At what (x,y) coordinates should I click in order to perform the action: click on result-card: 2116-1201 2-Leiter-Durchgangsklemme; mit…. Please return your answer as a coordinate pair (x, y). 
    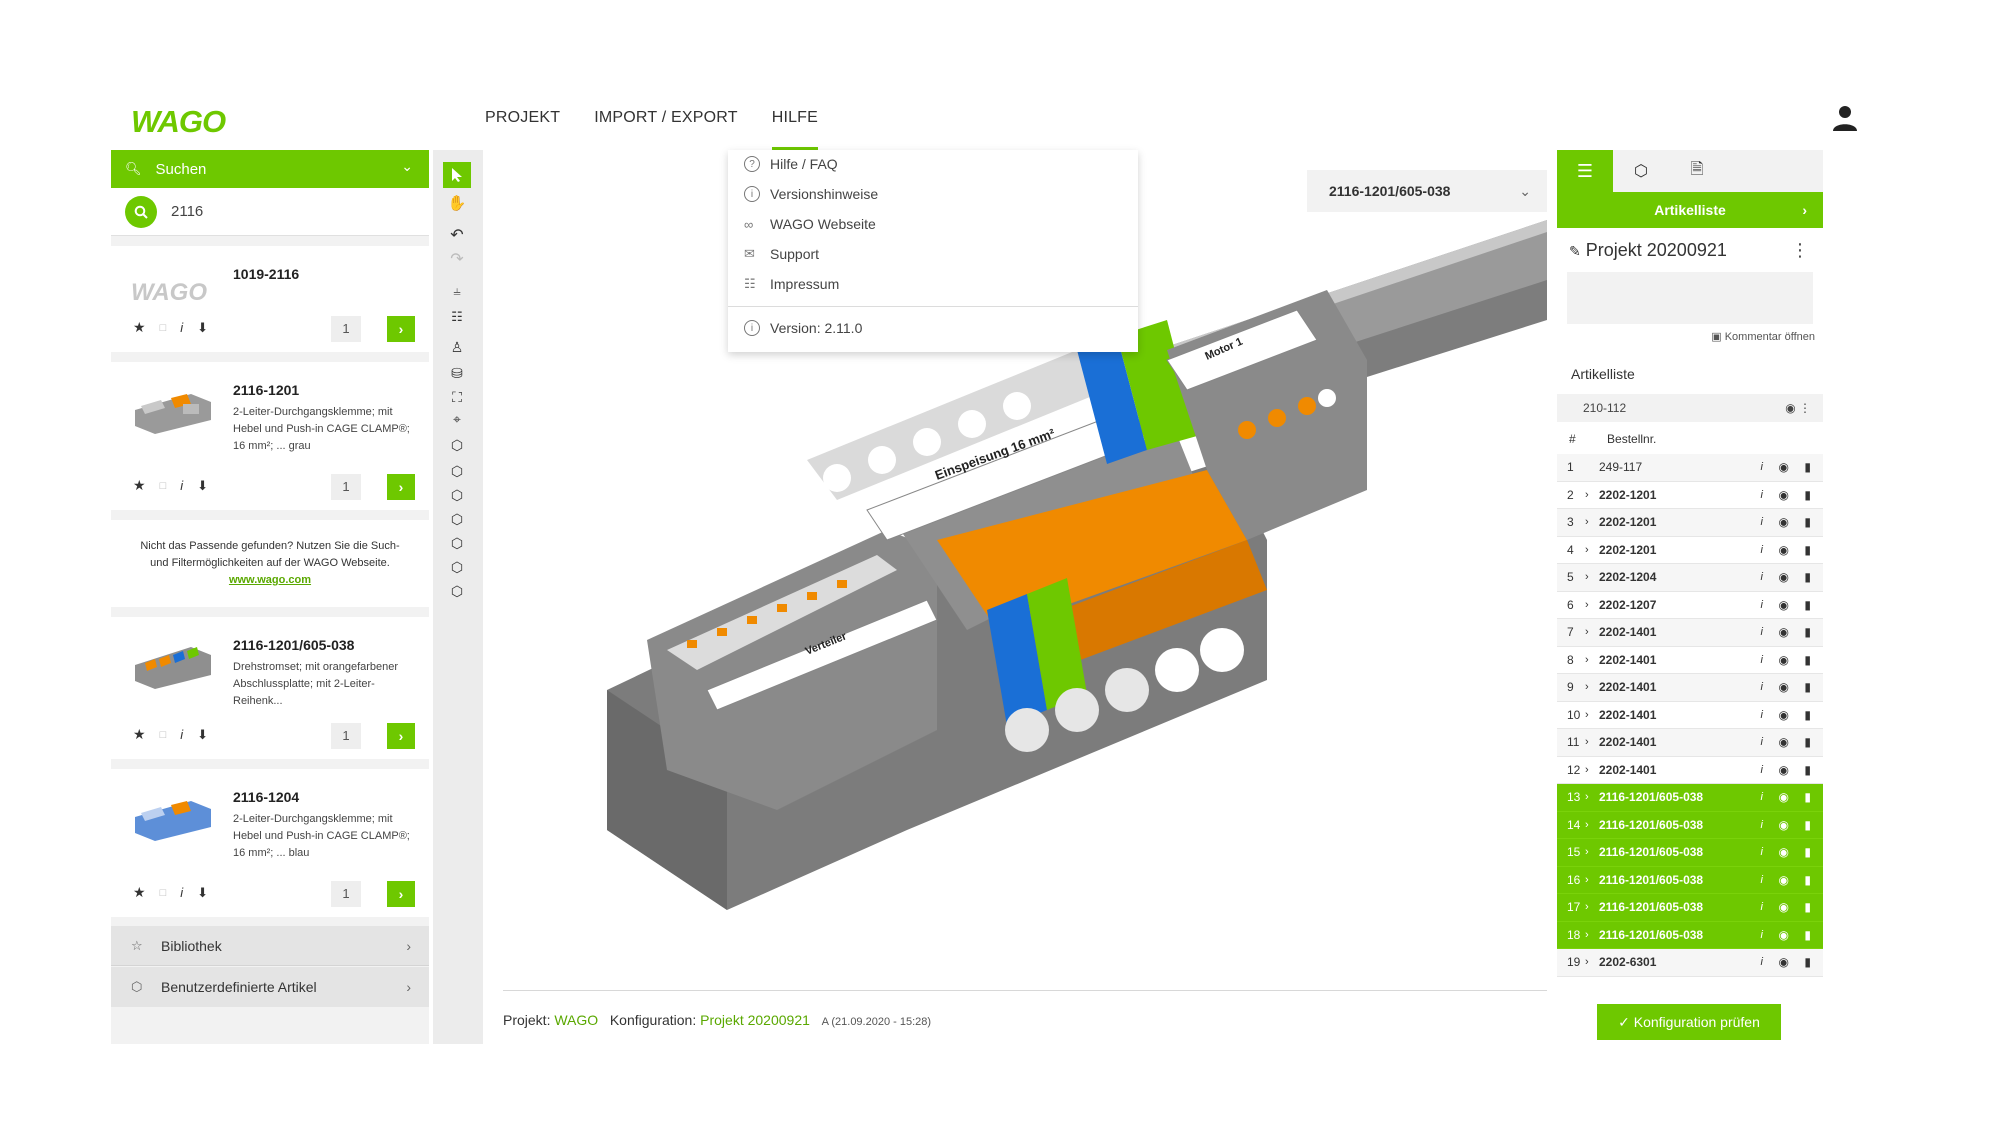
    Looking at the image, I should click on (270, 436).